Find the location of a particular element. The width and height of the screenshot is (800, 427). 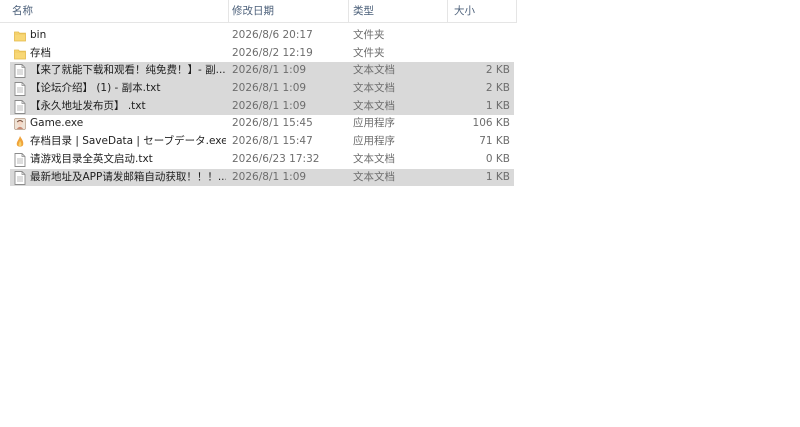

sort-ascending-icon: ^ is located at coordinates (118, 3).